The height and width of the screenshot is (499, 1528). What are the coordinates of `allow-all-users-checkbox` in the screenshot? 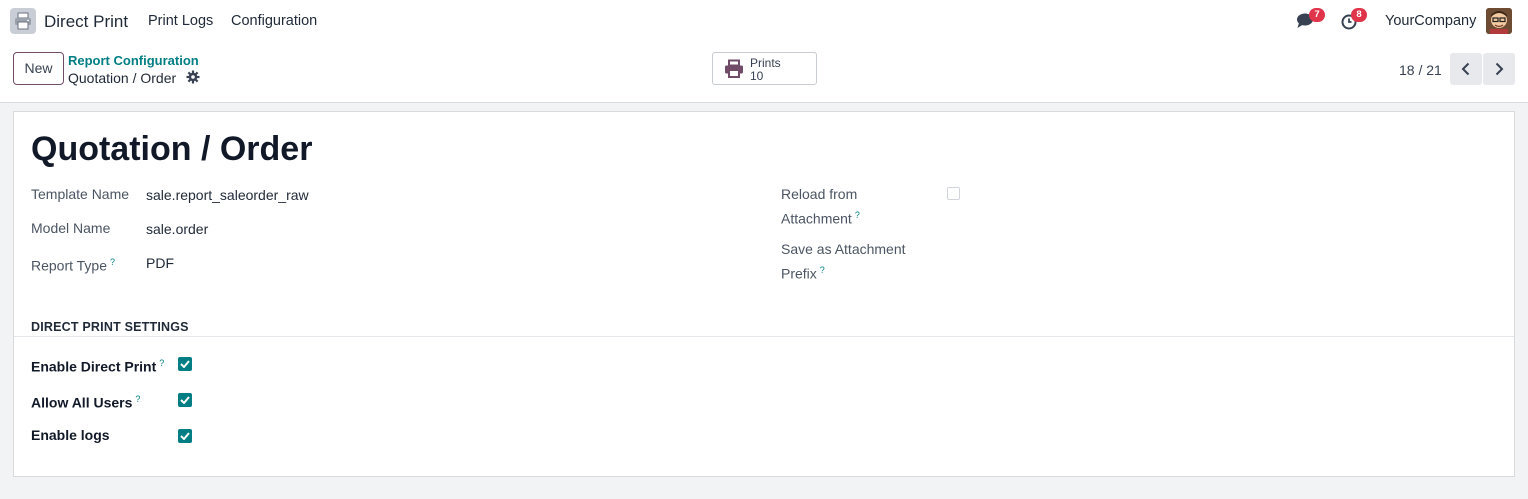 It's located at (185, 400).